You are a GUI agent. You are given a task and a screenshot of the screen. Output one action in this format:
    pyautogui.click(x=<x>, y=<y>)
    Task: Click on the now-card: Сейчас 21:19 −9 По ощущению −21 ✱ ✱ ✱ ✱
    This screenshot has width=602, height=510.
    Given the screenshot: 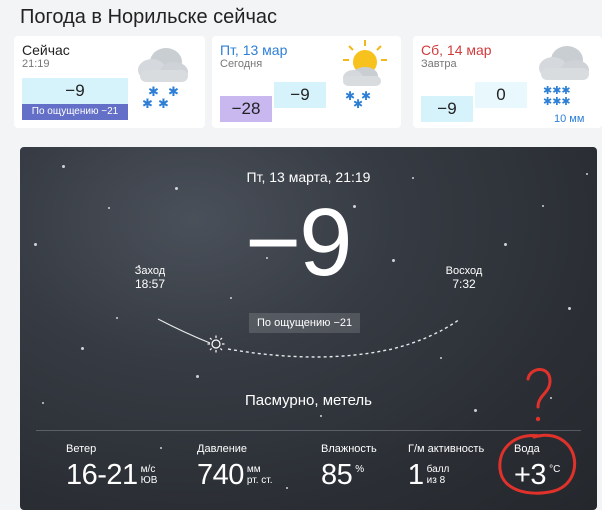 What is the action you would take?
    pyautogui.click(x=109, y=82)
    